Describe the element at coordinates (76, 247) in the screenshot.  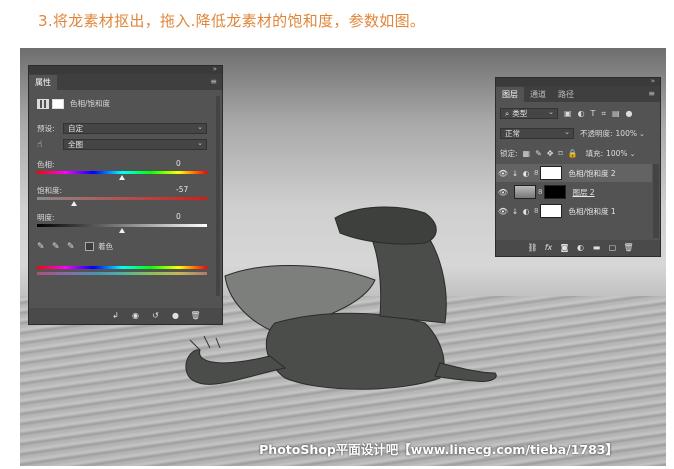
I see `eyedropper-minus-icon: ✎` at that location.